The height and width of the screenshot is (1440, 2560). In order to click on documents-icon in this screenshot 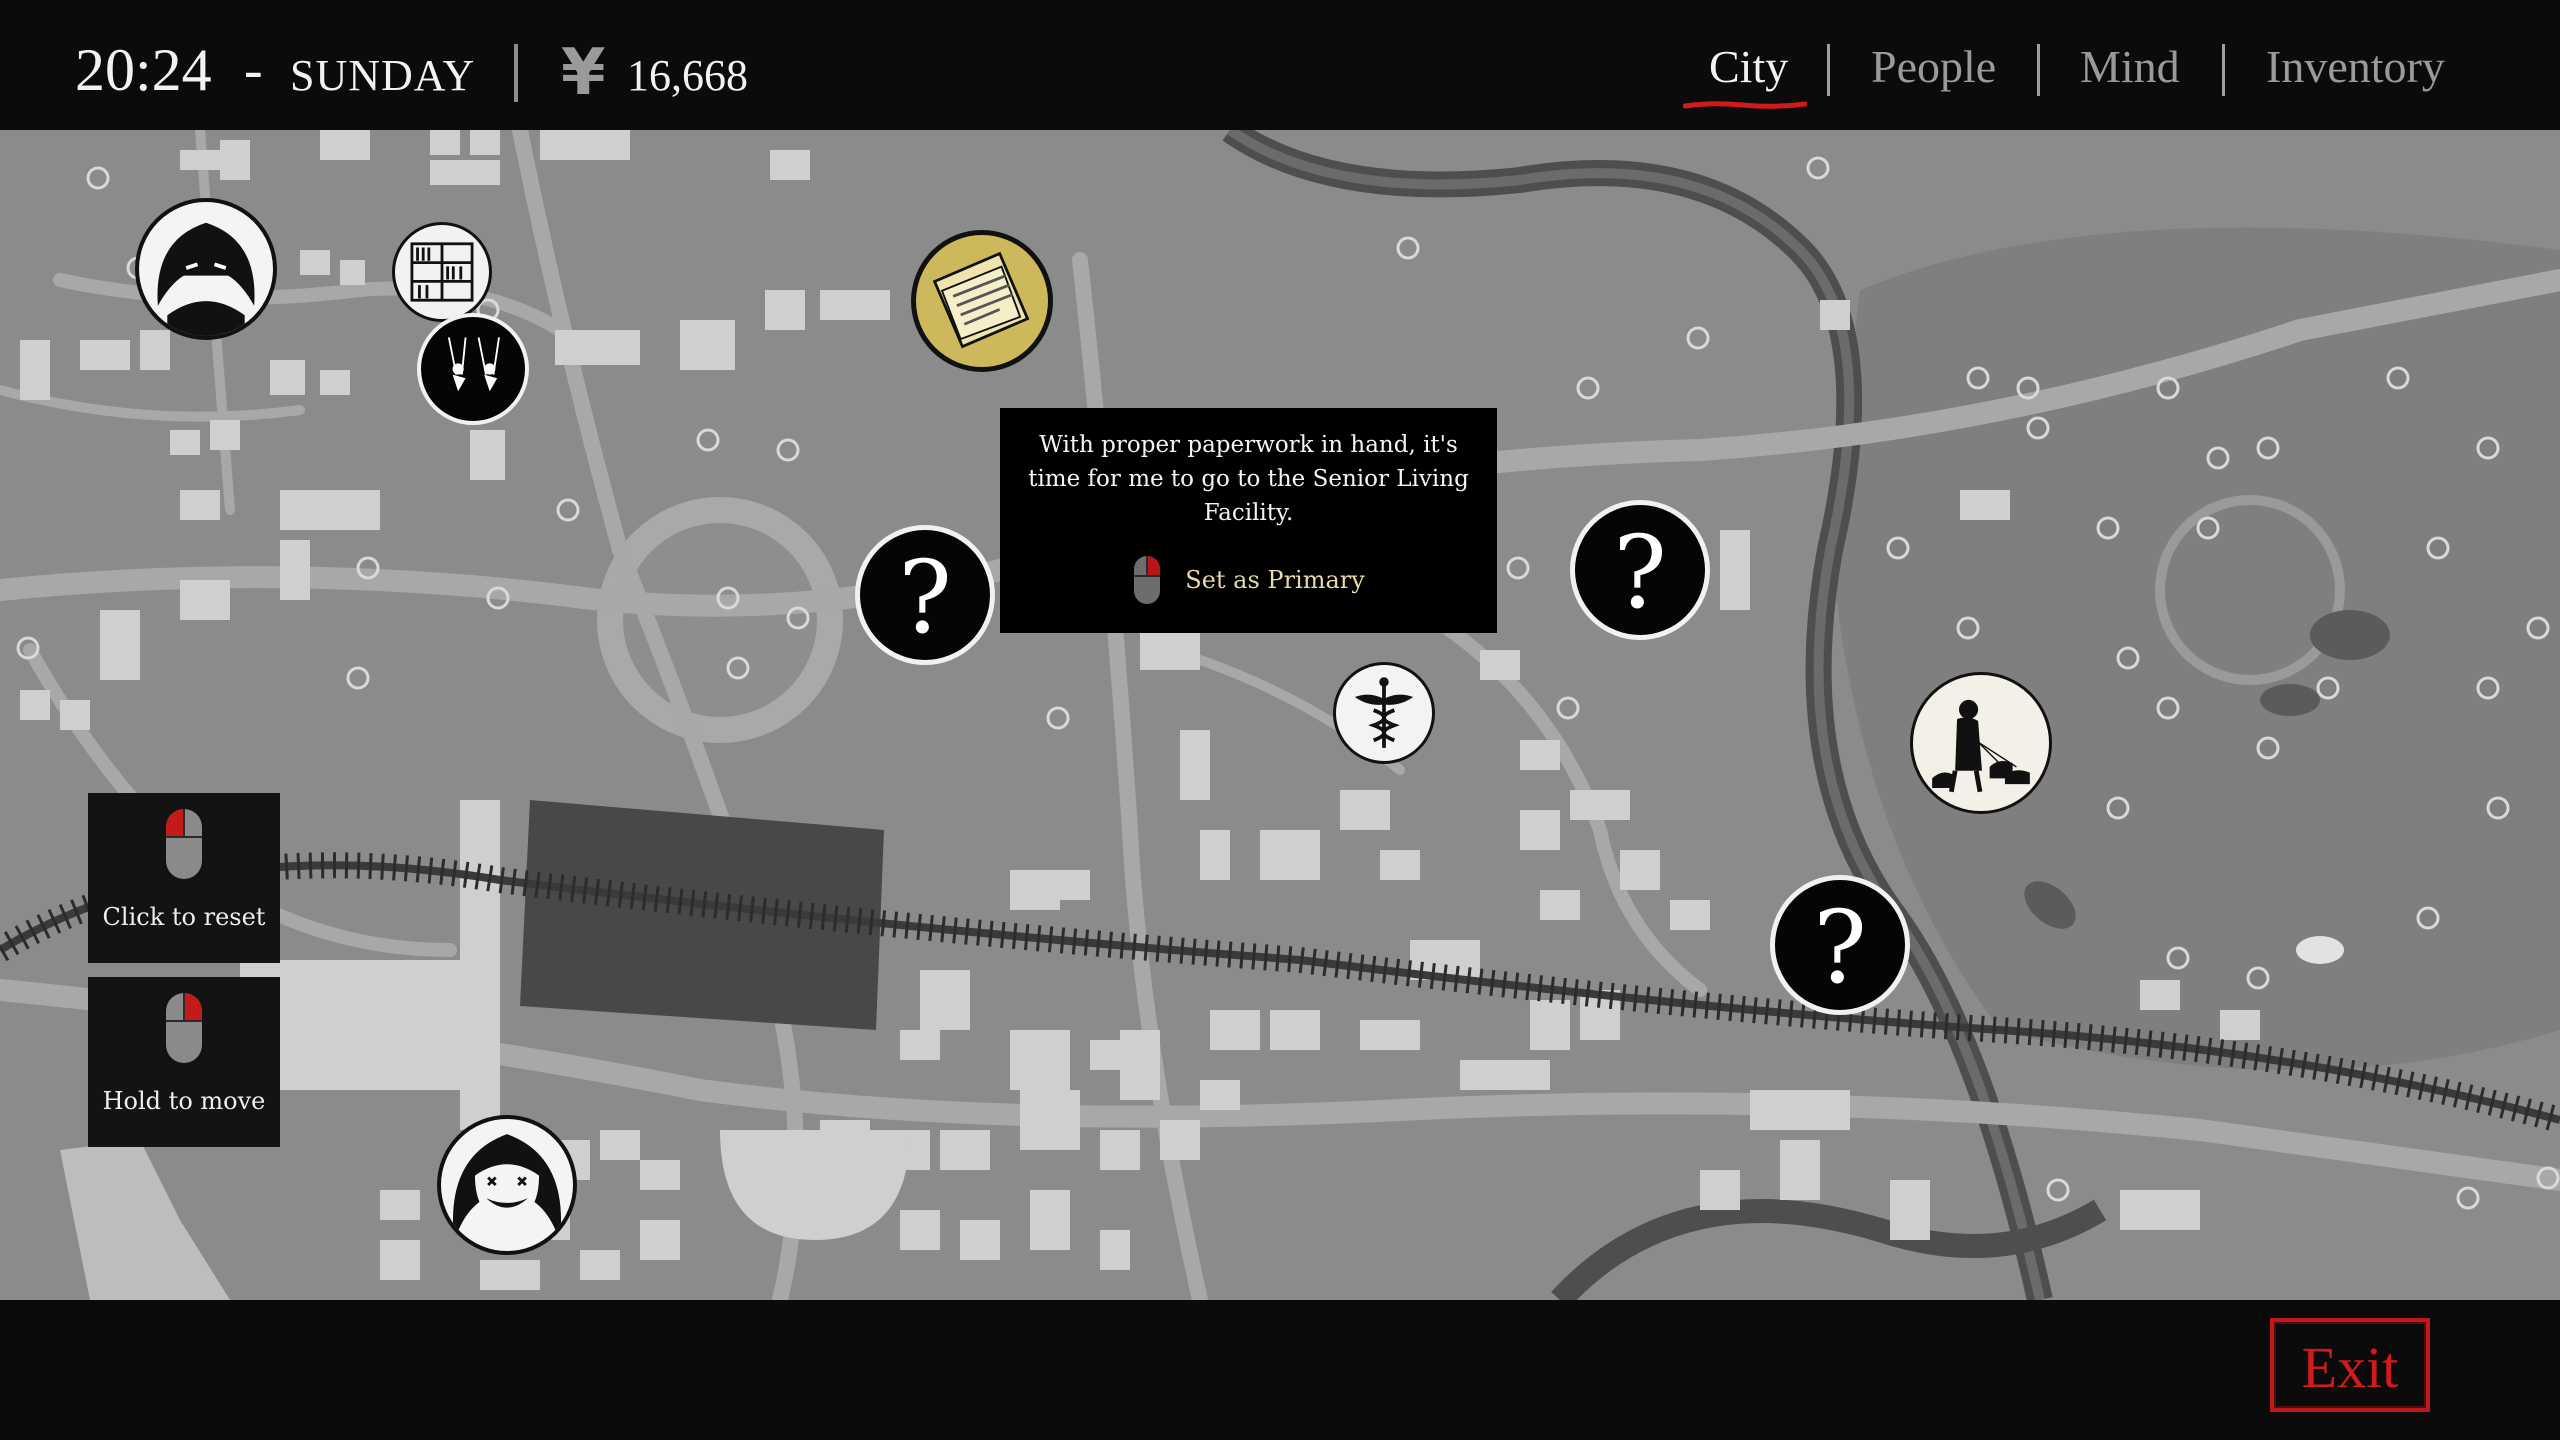, I will do `click(981, 300)`.